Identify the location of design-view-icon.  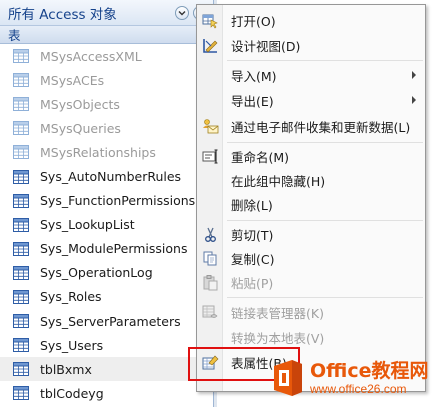
(210, 45).